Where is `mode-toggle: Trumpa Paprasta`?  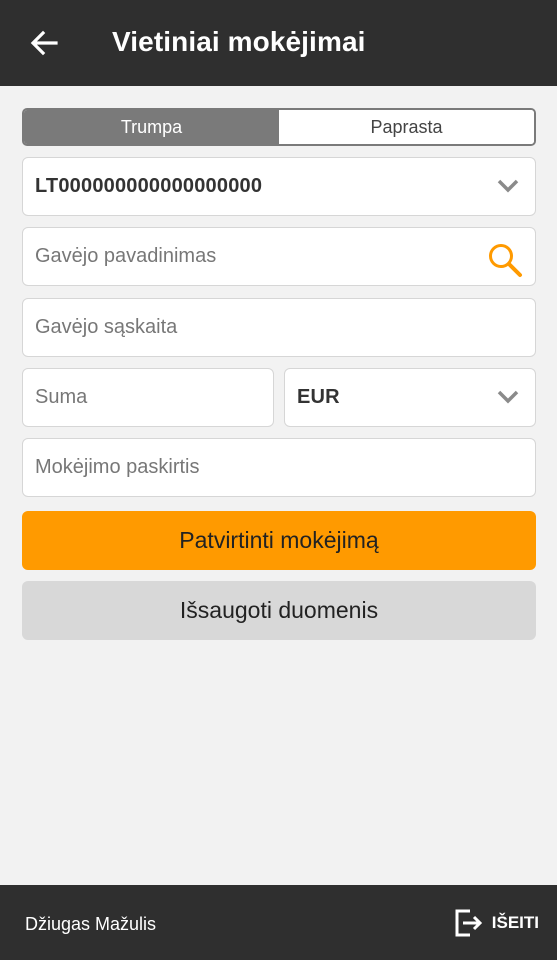
mode-toggle: Trumpa Paprasta is located at coordinates (279, 127).